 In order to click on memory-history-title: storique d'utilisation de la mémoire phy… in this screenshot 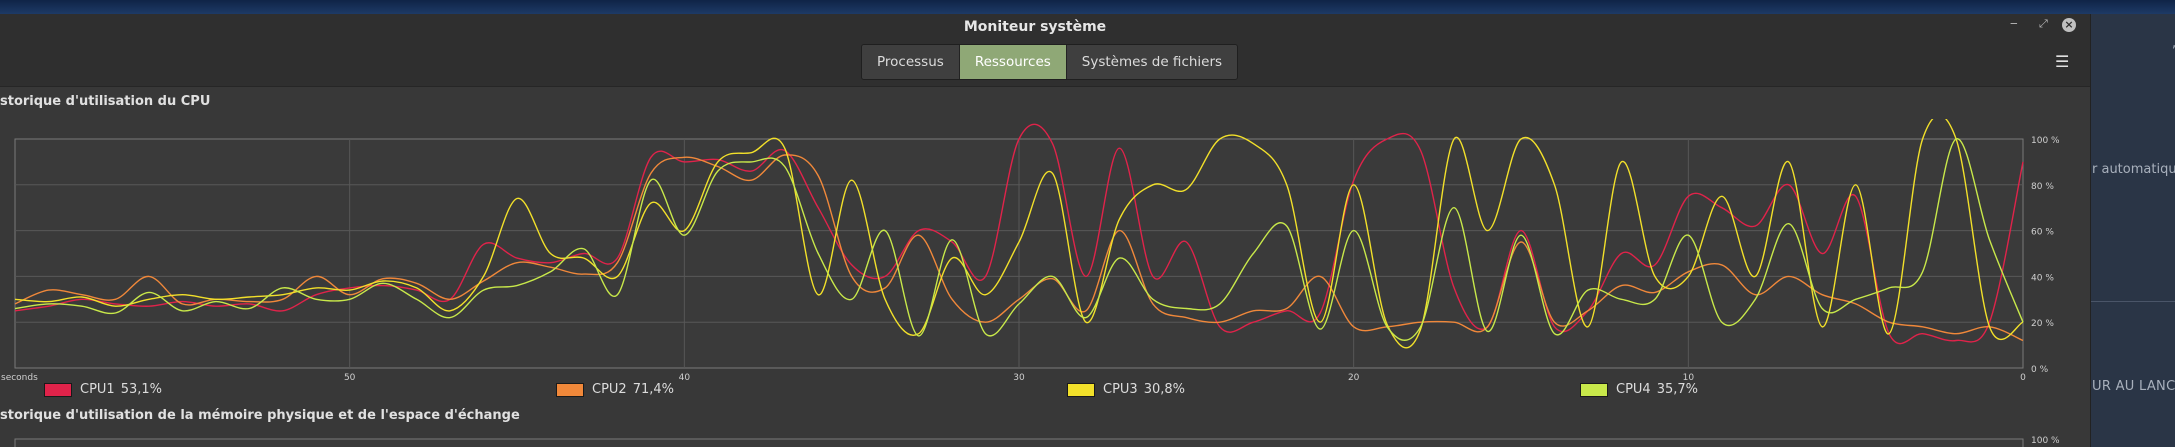, I will do `click(260, 415)`.